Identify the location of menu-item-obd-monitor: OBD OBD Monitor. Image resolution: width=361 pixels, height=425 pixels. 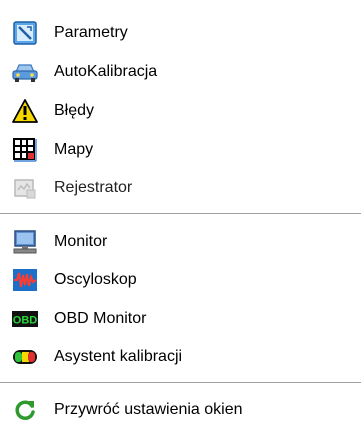
(180, 319).